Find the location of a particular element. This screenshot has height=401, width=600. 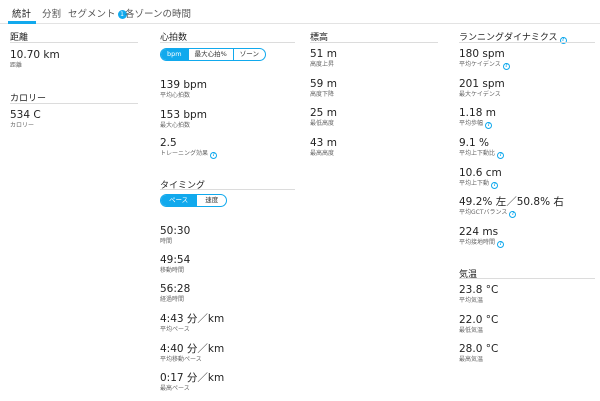

metric-label-row: 平均上下動比? is located at coordinates (482, 154).